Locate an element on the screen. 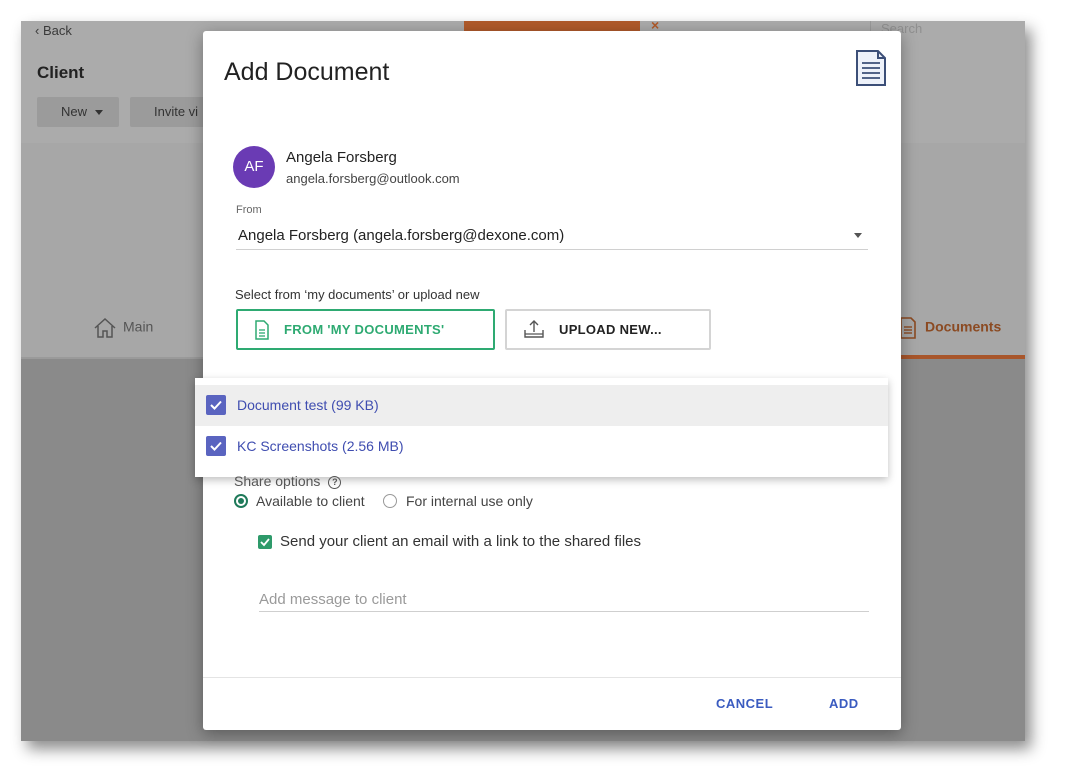 The width and height of the screenshot is (1067, 783). page-title: Client is located at coordinates (61, 72).